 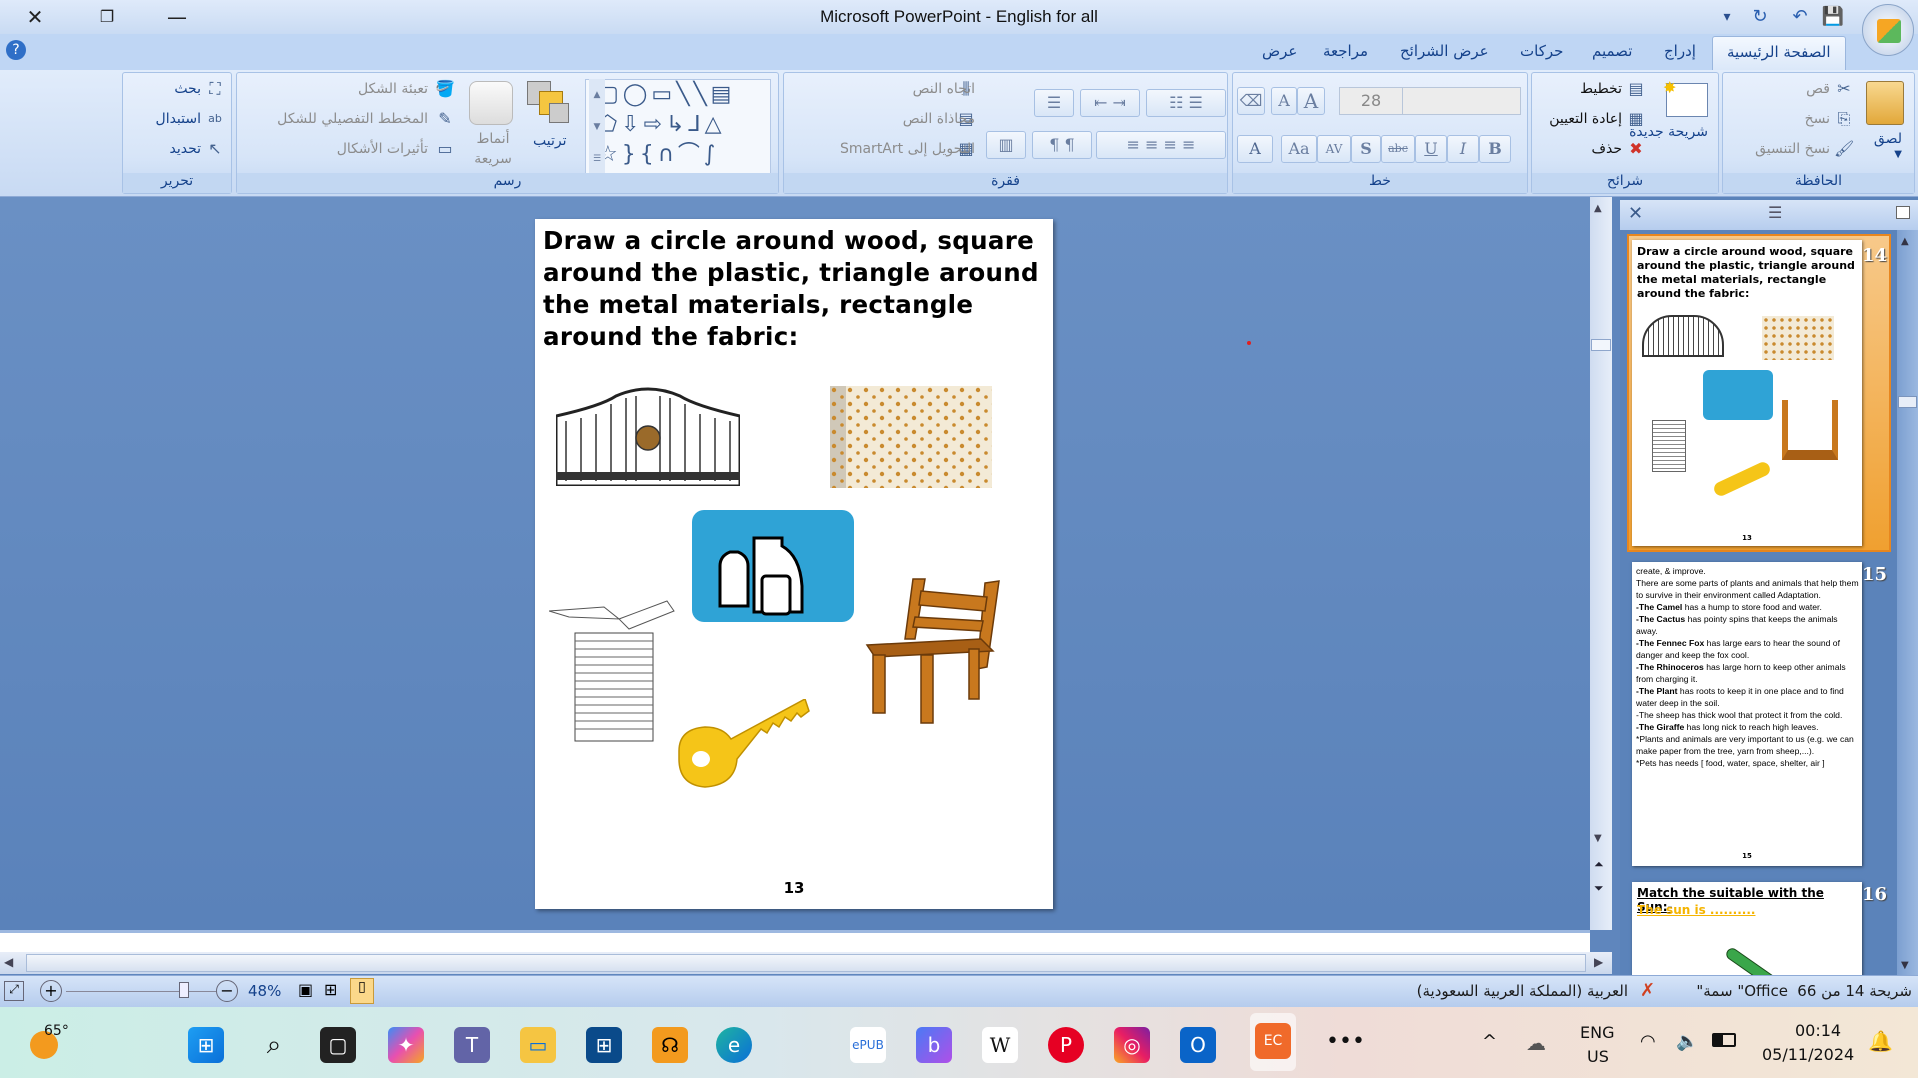 I want to click on list-buttons: ☷ ☰, so click(x=1186, y=103).